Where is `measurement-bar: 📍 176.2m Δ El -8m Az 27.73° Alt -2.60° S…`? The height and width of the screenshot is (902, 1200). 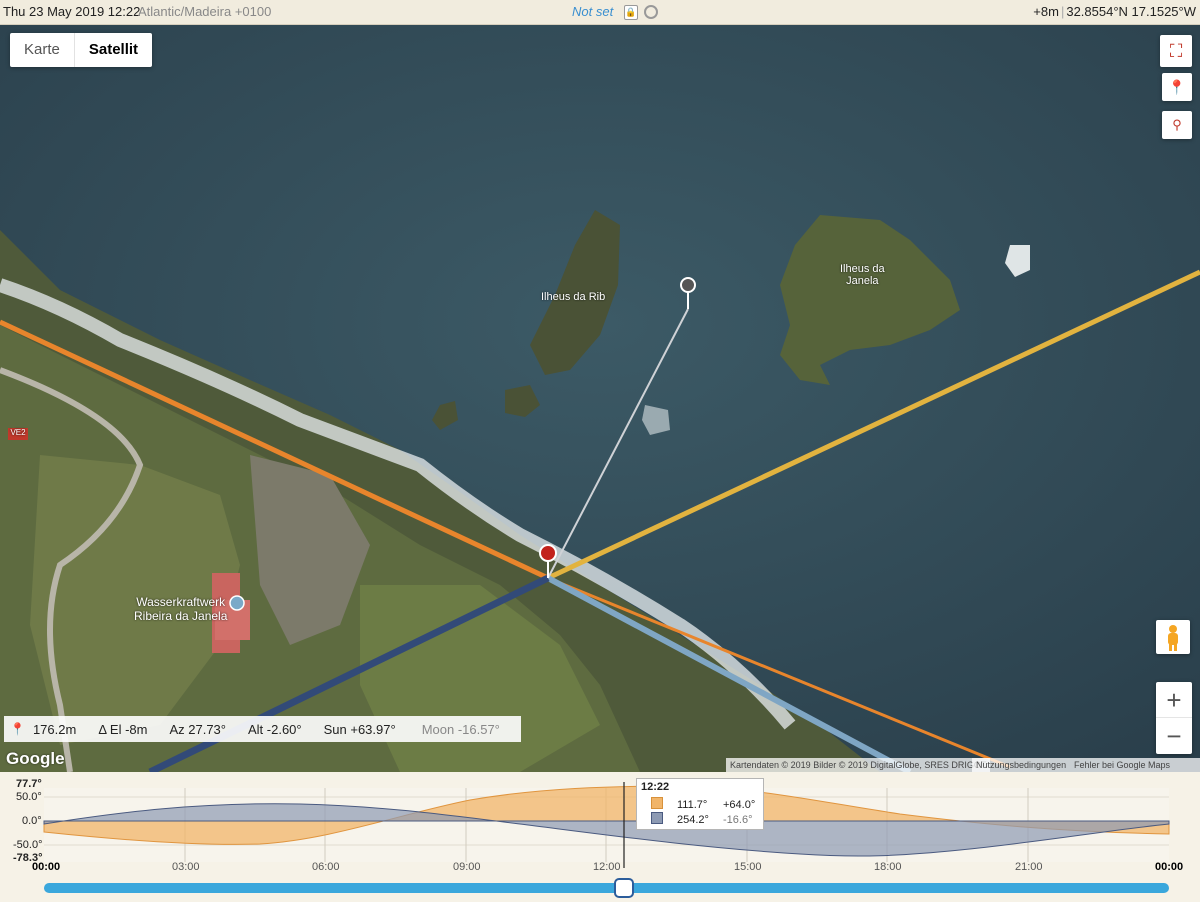 measurement-bar: 📍 176.2m Δ El -8m Az 27.73° Alt -2.60° S… is located at coordinates (262, 729).